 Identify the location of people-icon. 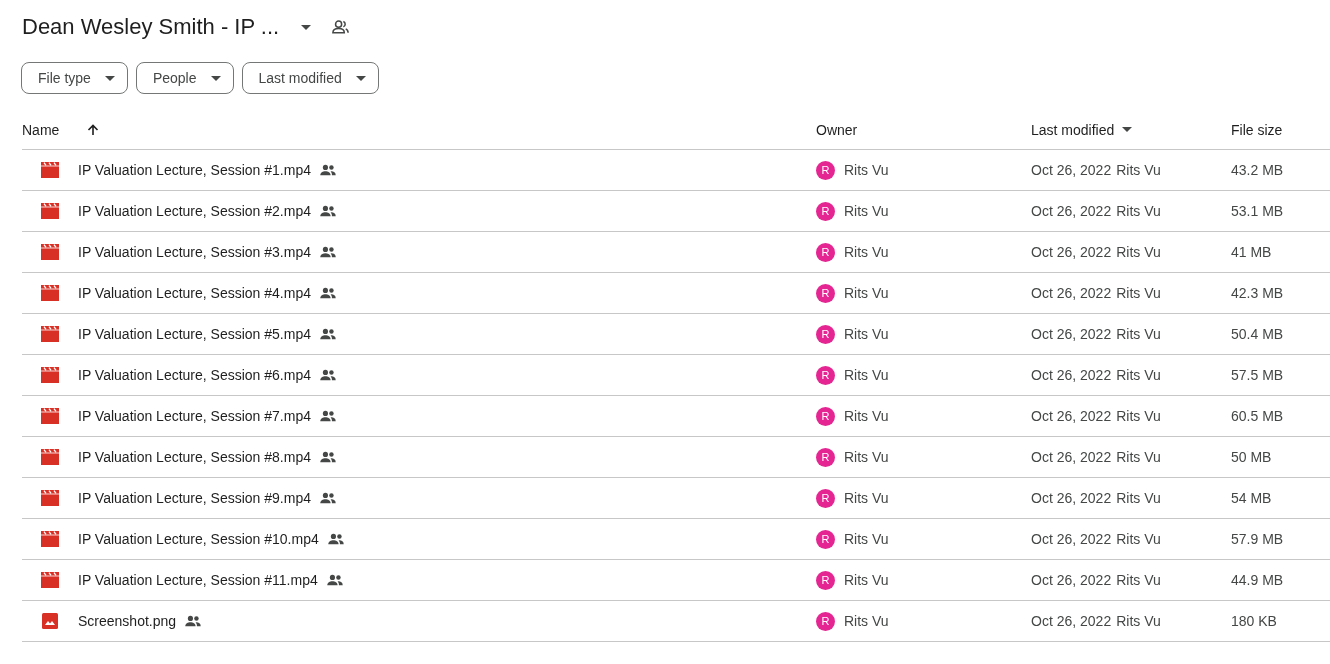
(341, 27).